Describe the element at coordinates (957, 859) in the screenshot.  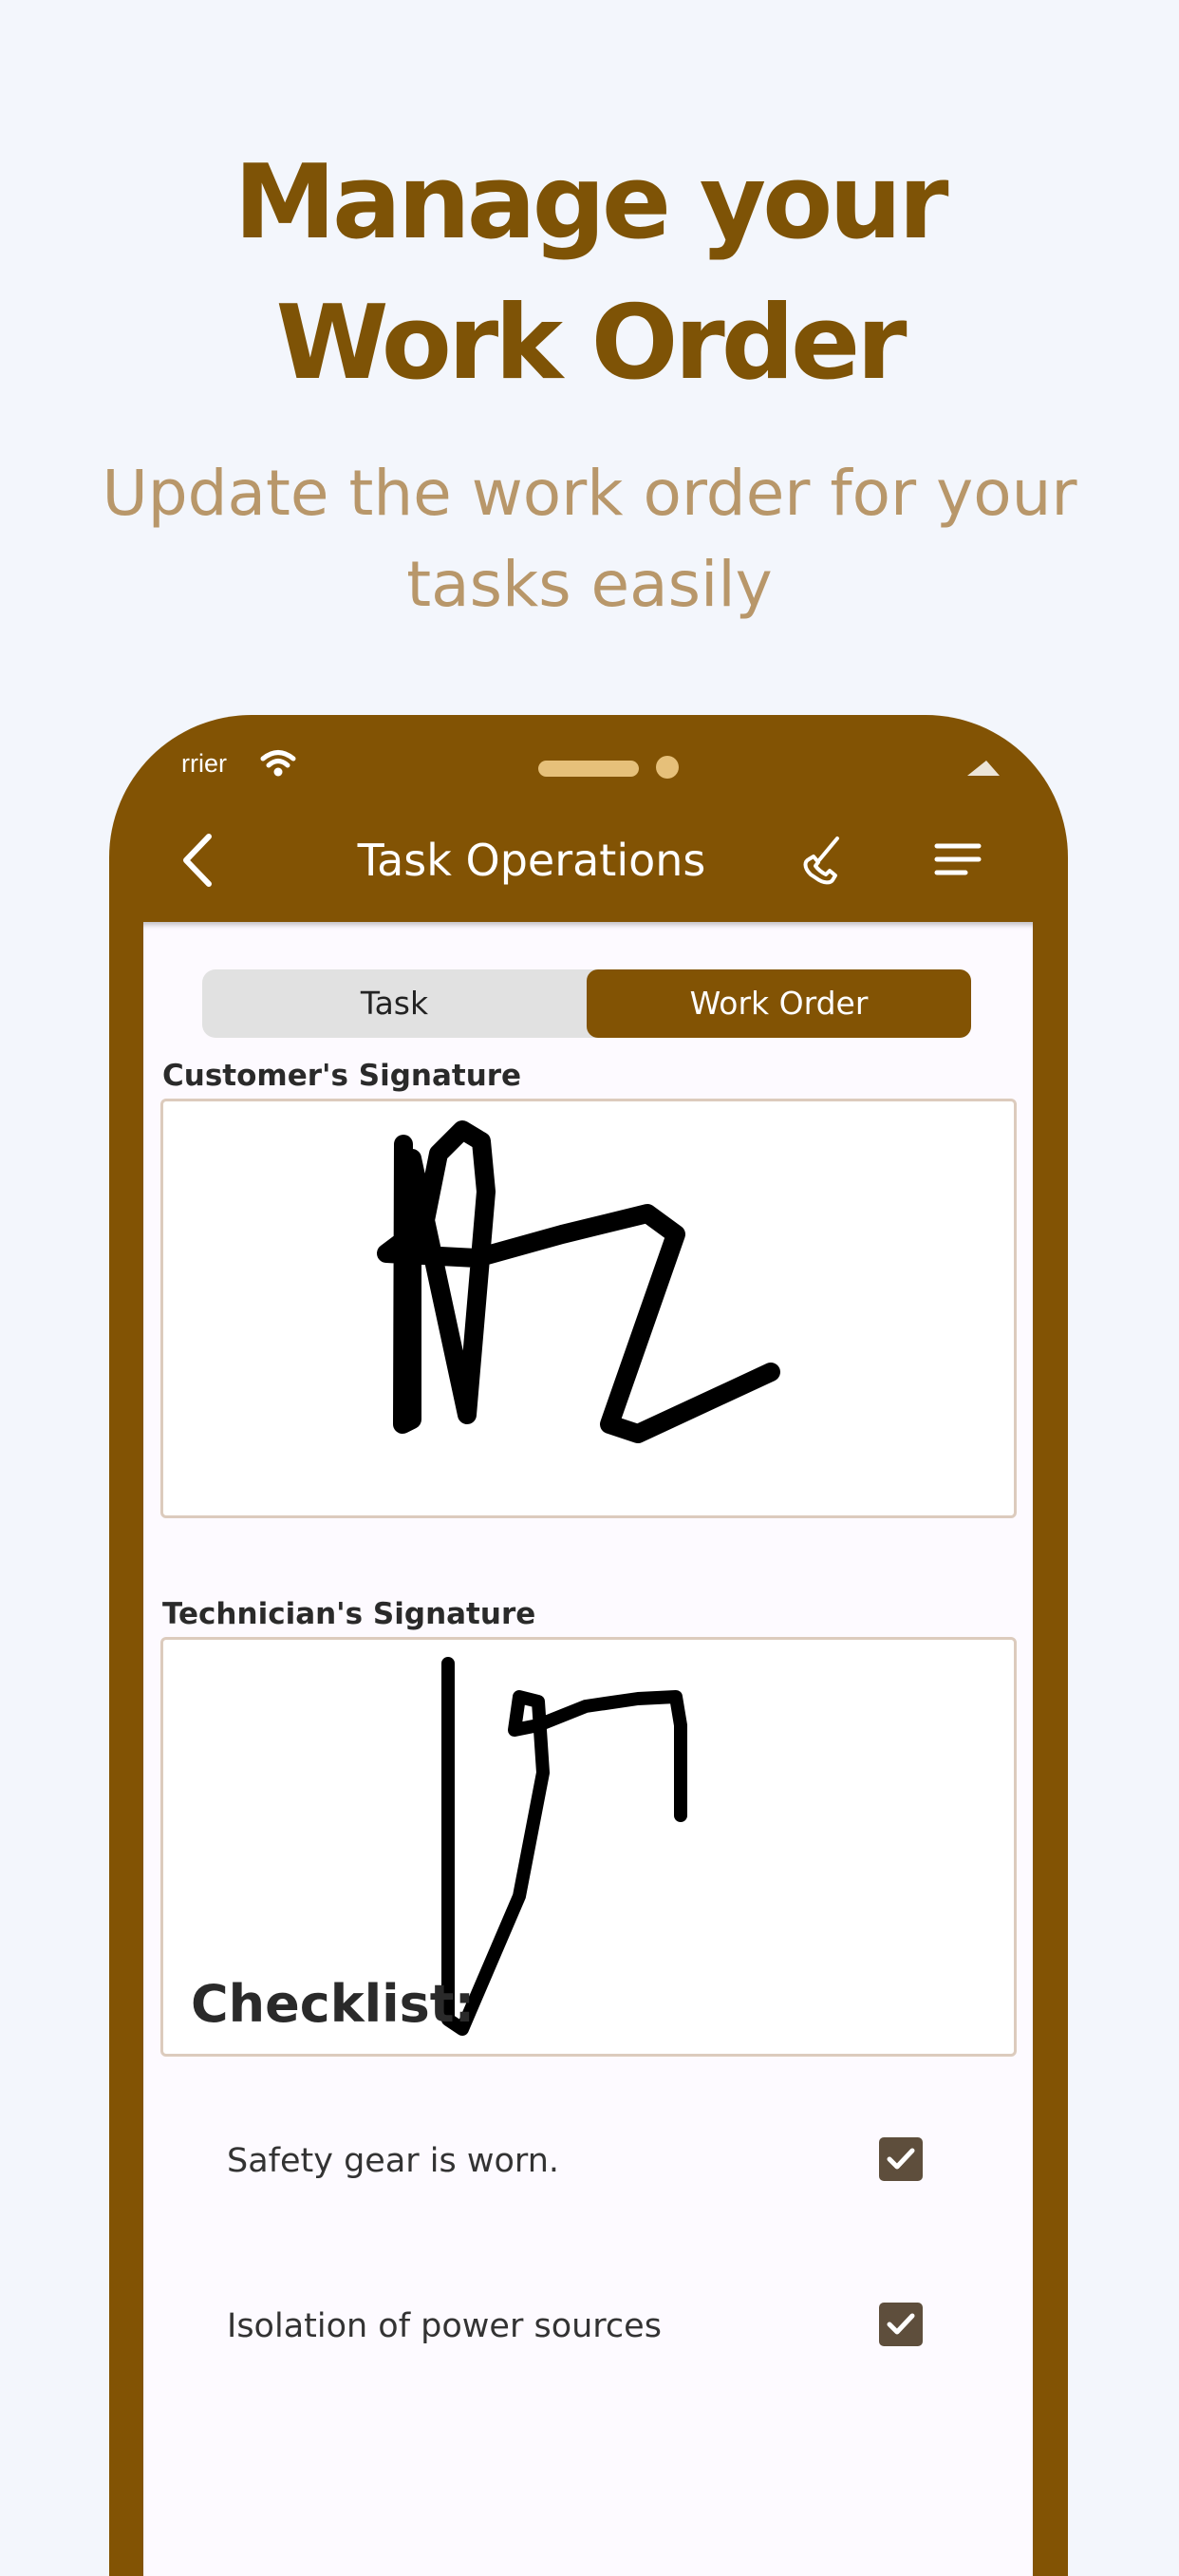
I see `menu-icon` at that location.